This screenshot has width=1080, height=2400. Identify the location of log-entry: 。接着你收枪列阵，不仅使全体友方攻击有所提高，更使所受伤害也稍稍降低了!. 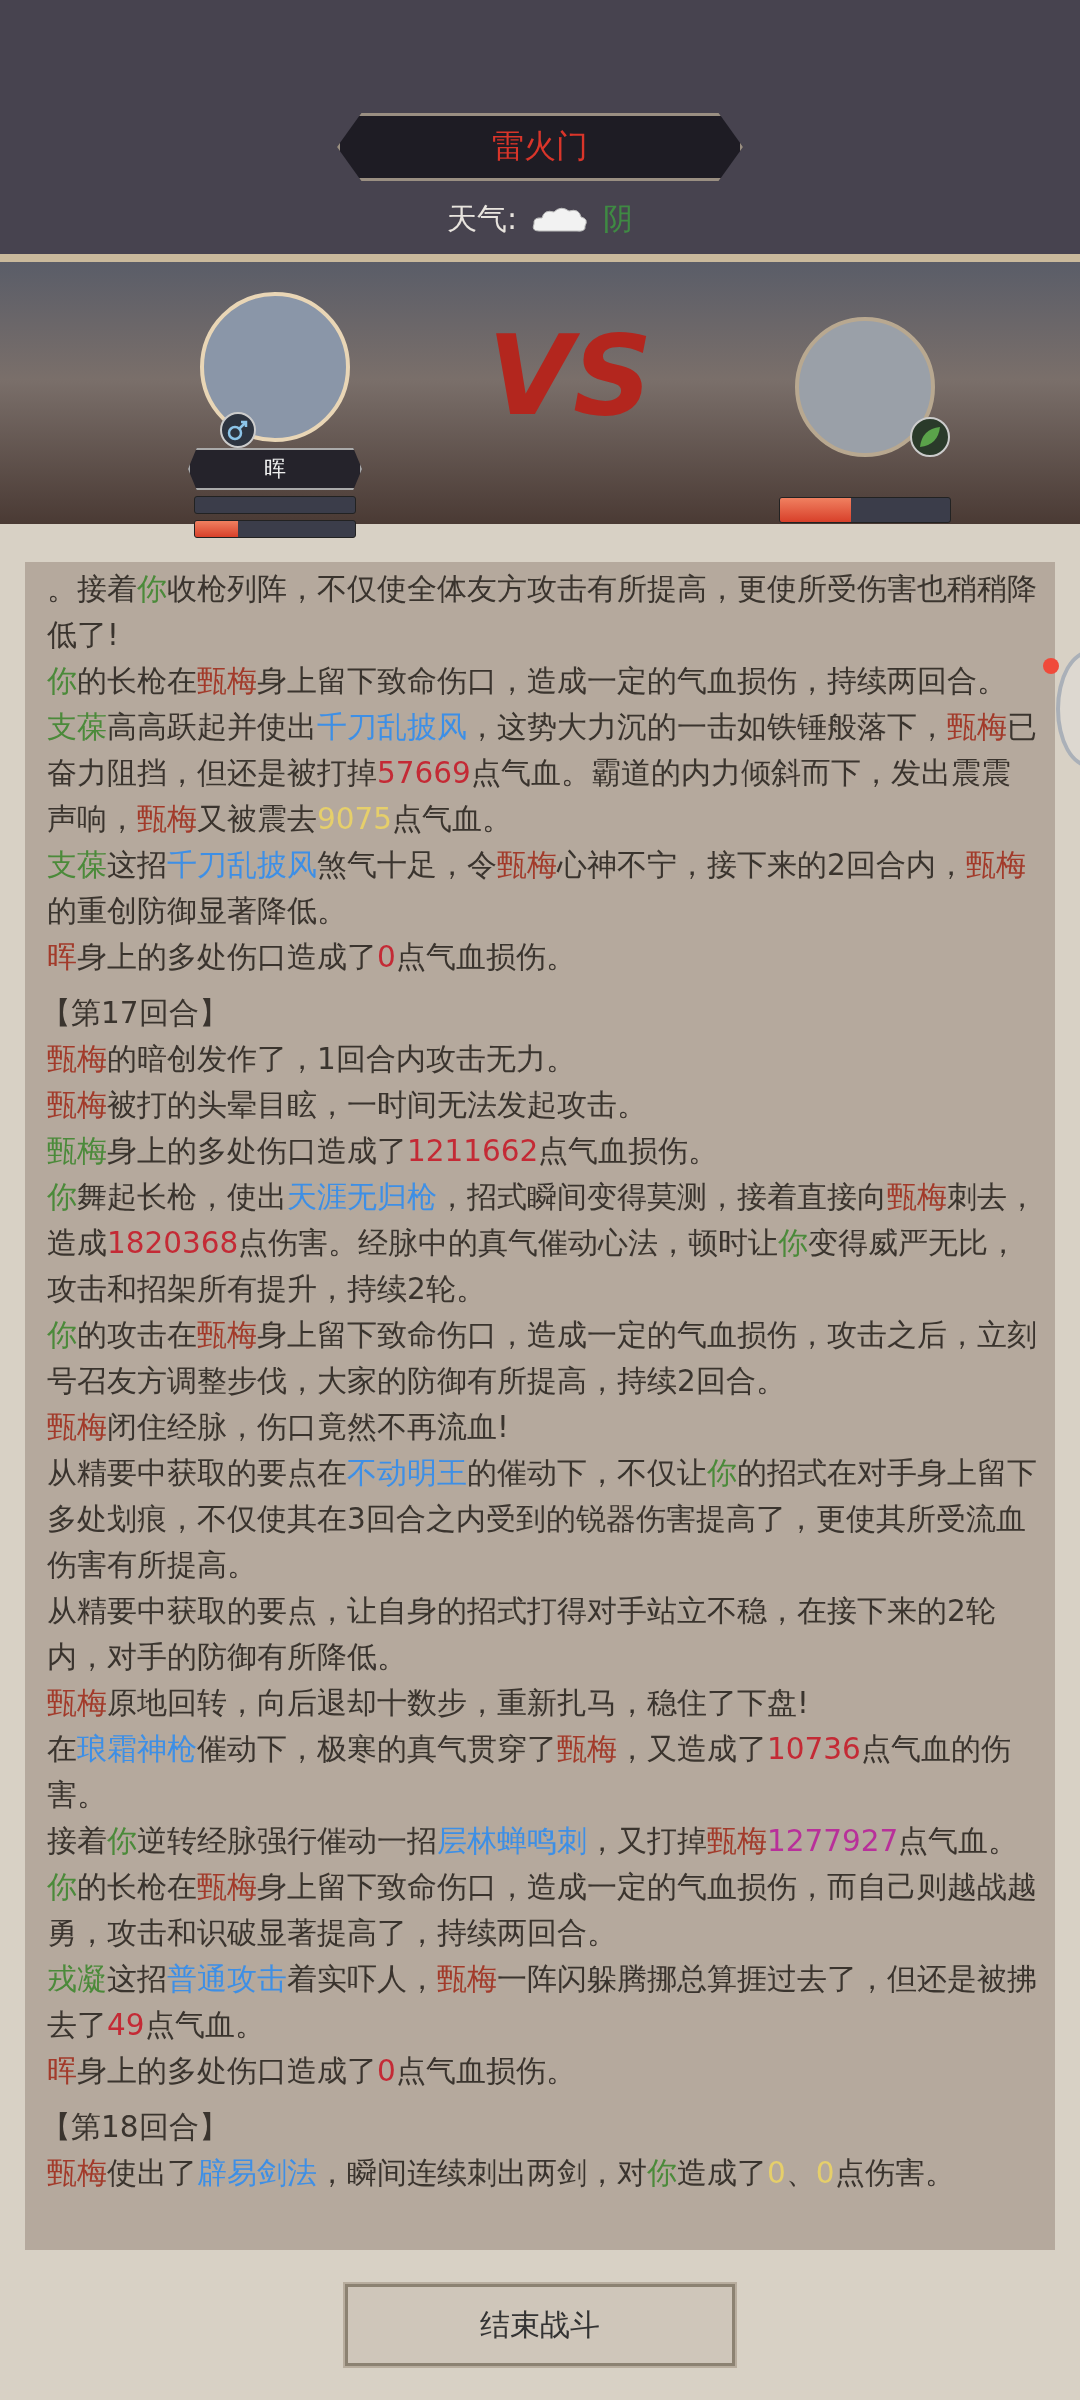
(542, 612).